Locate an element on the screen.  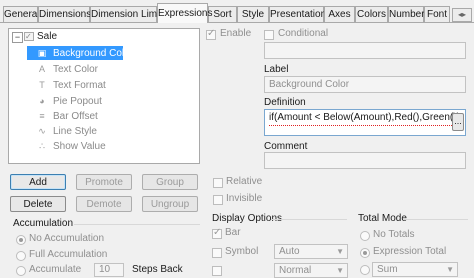
no-accumulation-radio is located at coordinates (21, 240).